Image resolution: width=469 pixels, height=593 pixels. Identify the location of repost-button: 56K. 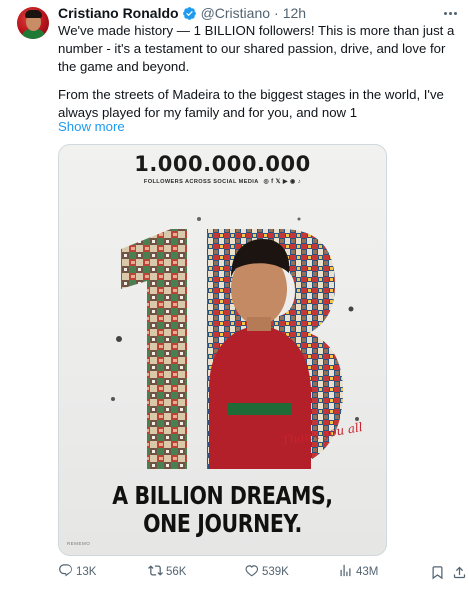
(167, 572).